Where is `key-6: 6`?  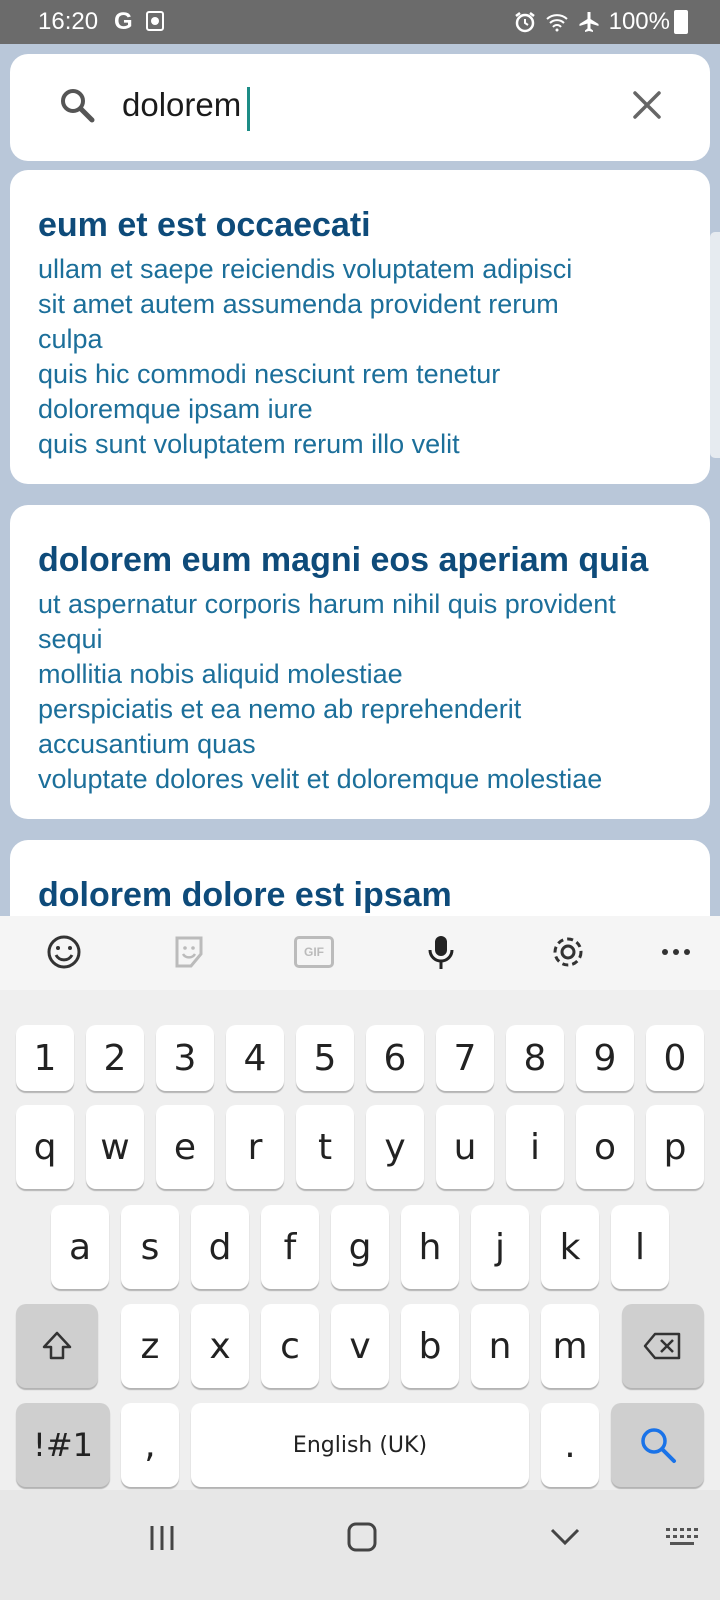 key-6: 6 is located at coordinates (395, 1058).